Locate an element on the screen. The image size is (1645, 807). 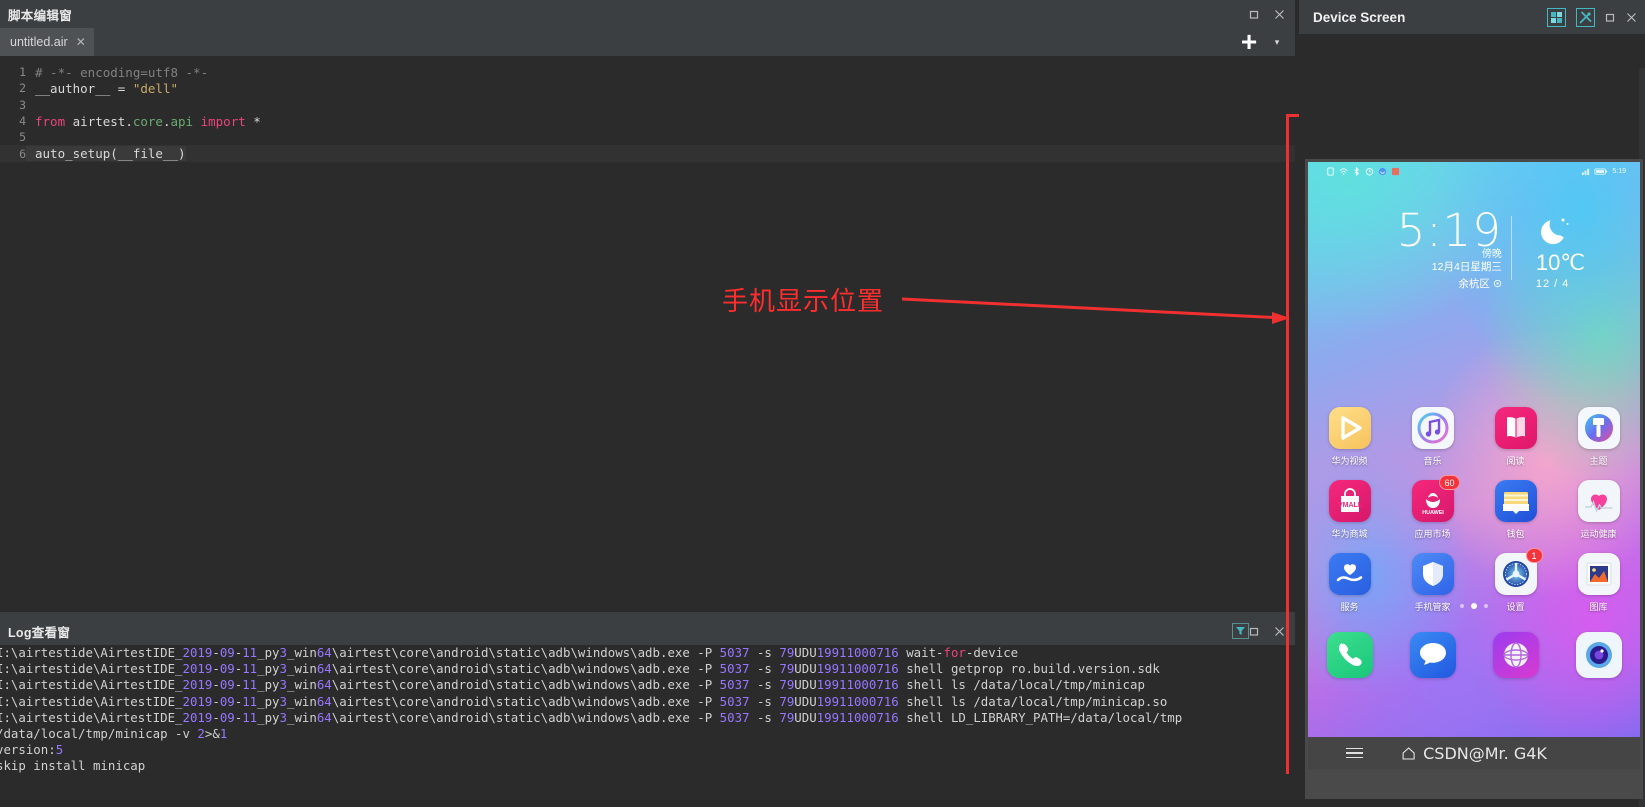
app-wallet: 钱包 is located at coordinates (1515, 510).